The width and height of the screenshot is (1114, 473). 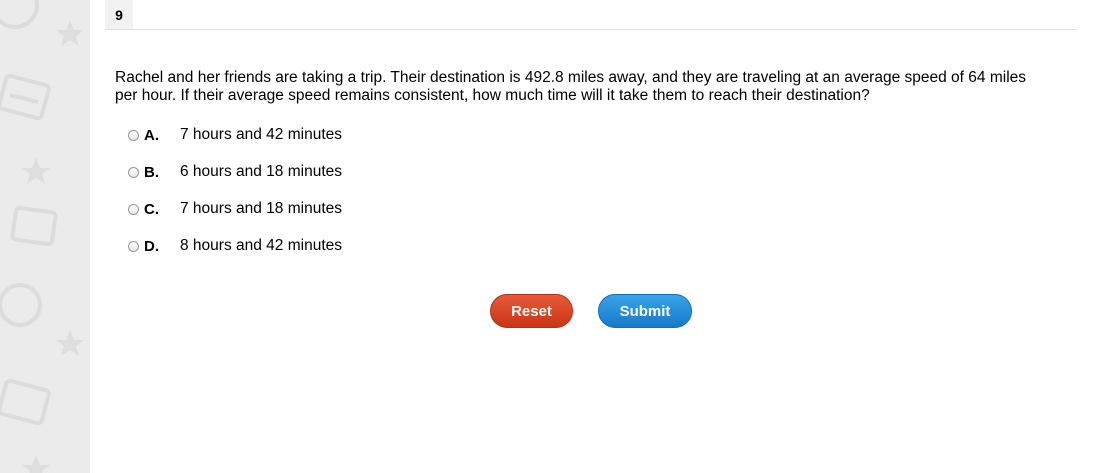 I want to click on question-number: 9, so click(x=119, y=14).